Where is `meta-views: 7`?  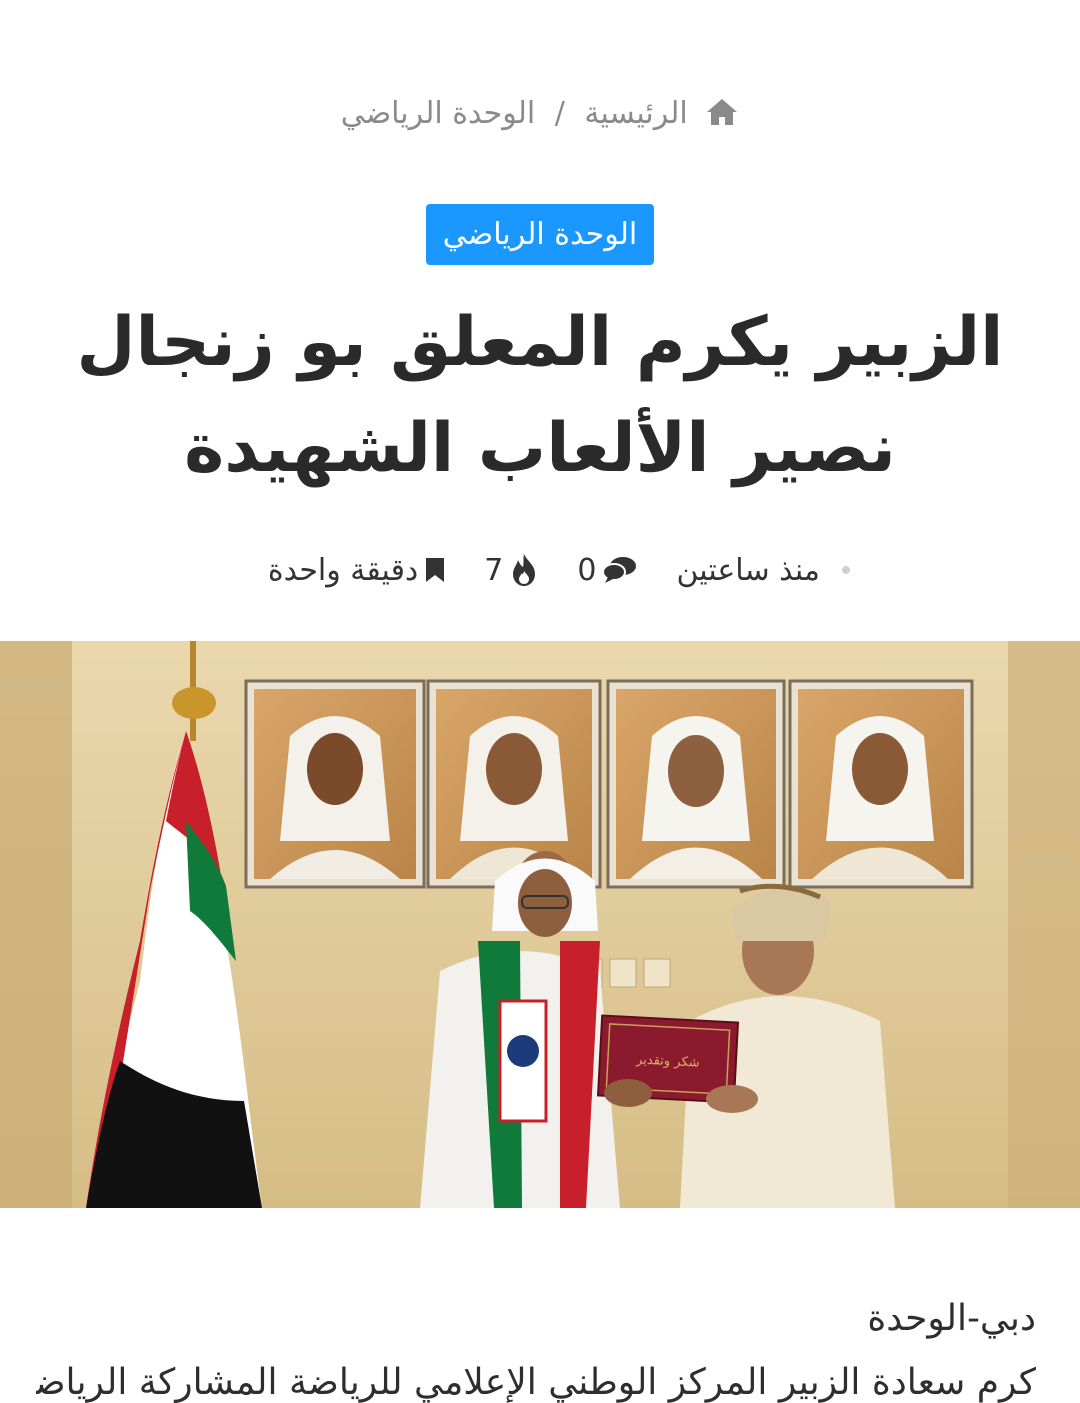 meta-views: 7 is located at coordinates (511, 570).